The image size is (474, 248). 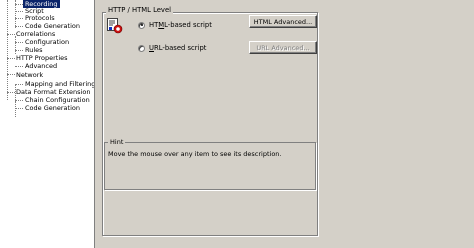 What do you see at coordinates (141, 48) in the screenshot?
I see `url-based-radio` at bounding box center [141, 48].